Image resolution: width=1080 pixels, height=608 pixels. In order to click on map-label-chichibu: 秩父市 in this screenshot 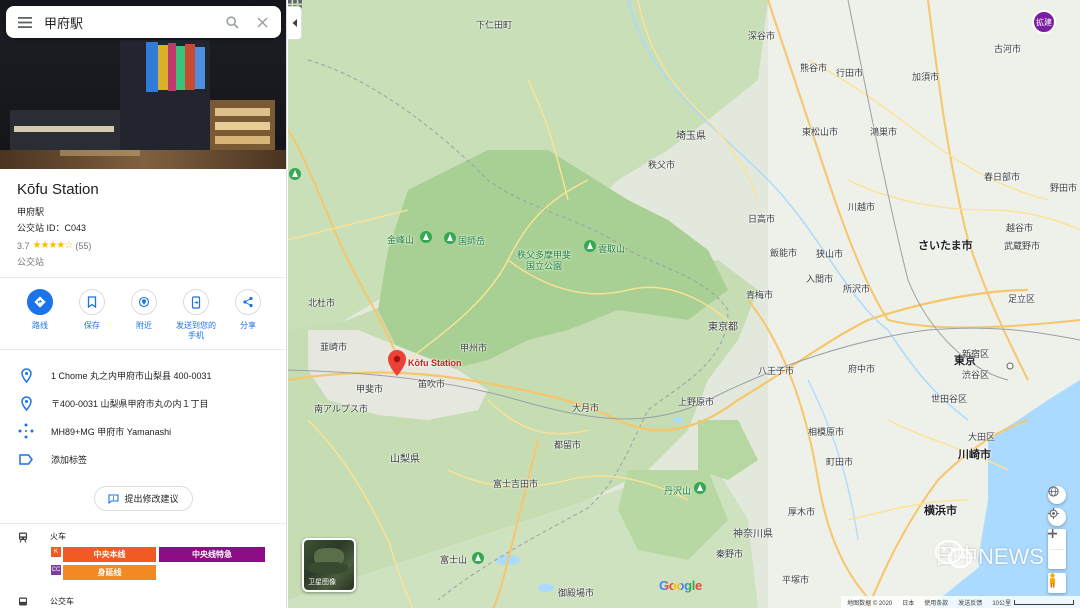, I will do `click(662, 165)`.